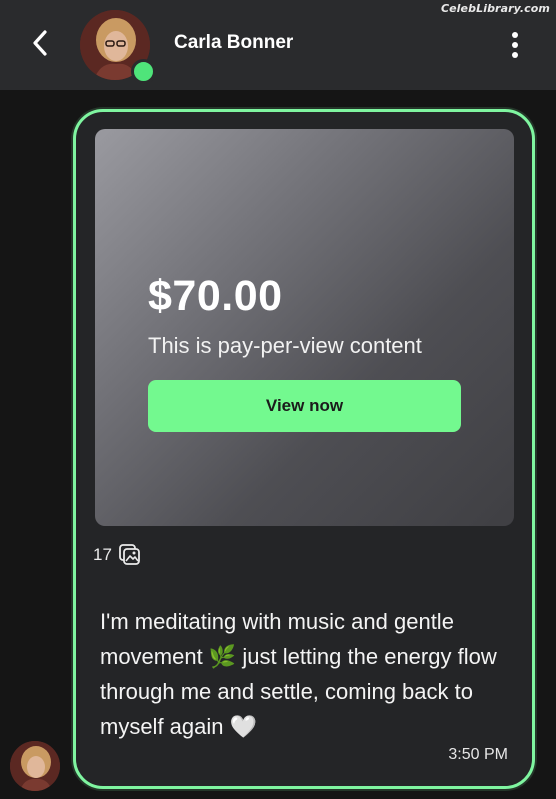  Describe the element at coordinates (130, 555) in the screenshot. I see `photo-stack-icon` at that location.